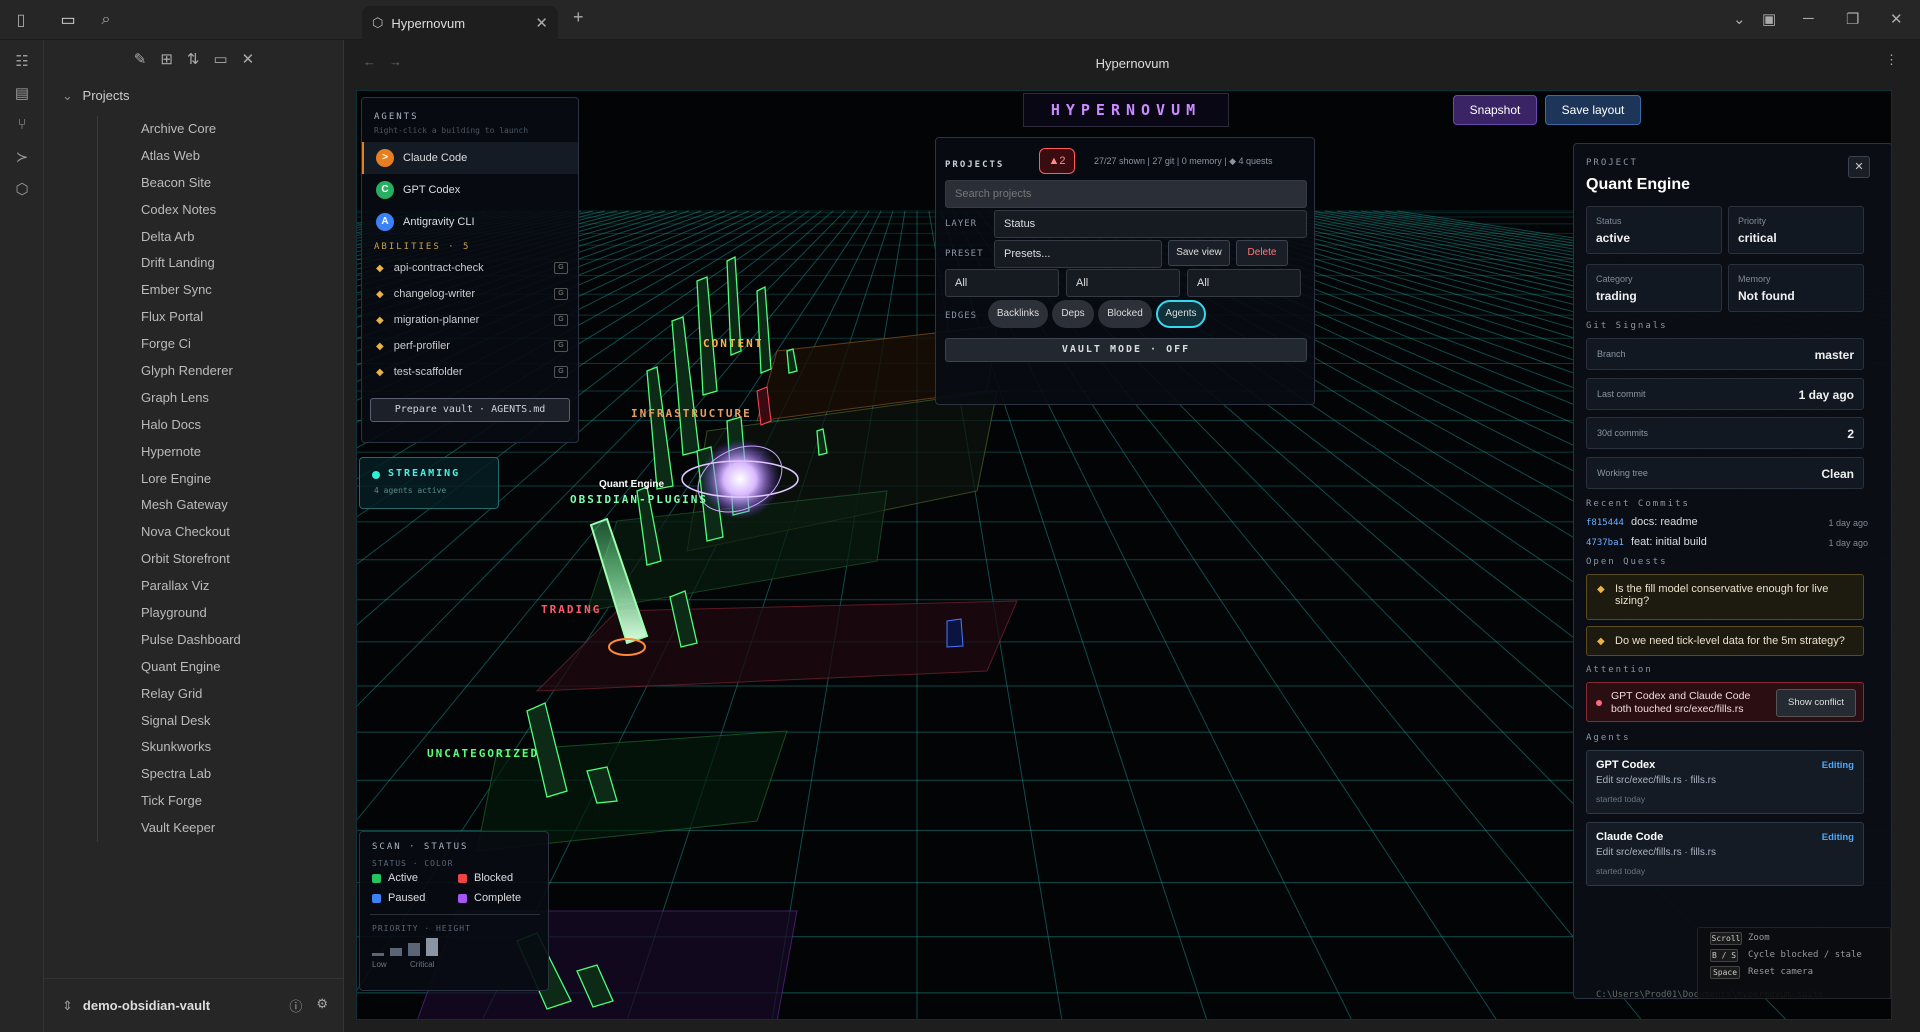 The width and height of the screenshot is (1920, 1032). Describe the element at coordinates (1126, 350) in the screenshot. I see `vault-mode-toggle: VAULT MODE · OFF` at that location.